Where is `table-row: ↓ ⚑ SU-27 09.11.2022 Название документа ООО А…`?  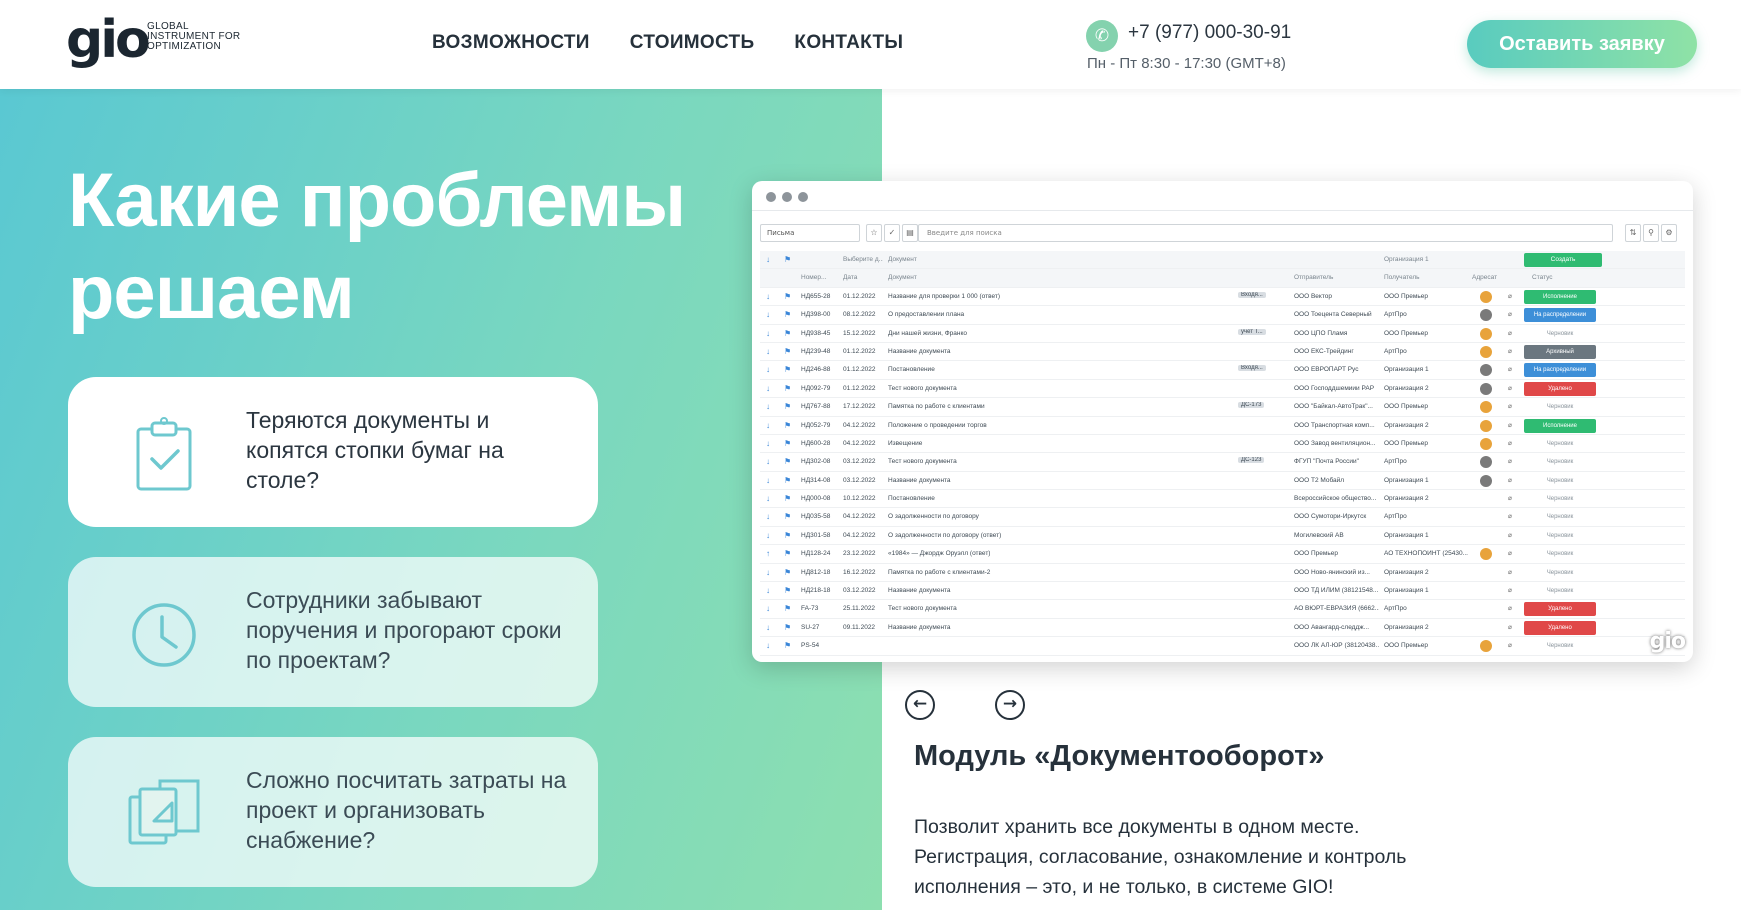 table-row: ↓ ⚑ SU-27 09.11.2022 Название документа ООО А… is located at coordinates (1222, 628).